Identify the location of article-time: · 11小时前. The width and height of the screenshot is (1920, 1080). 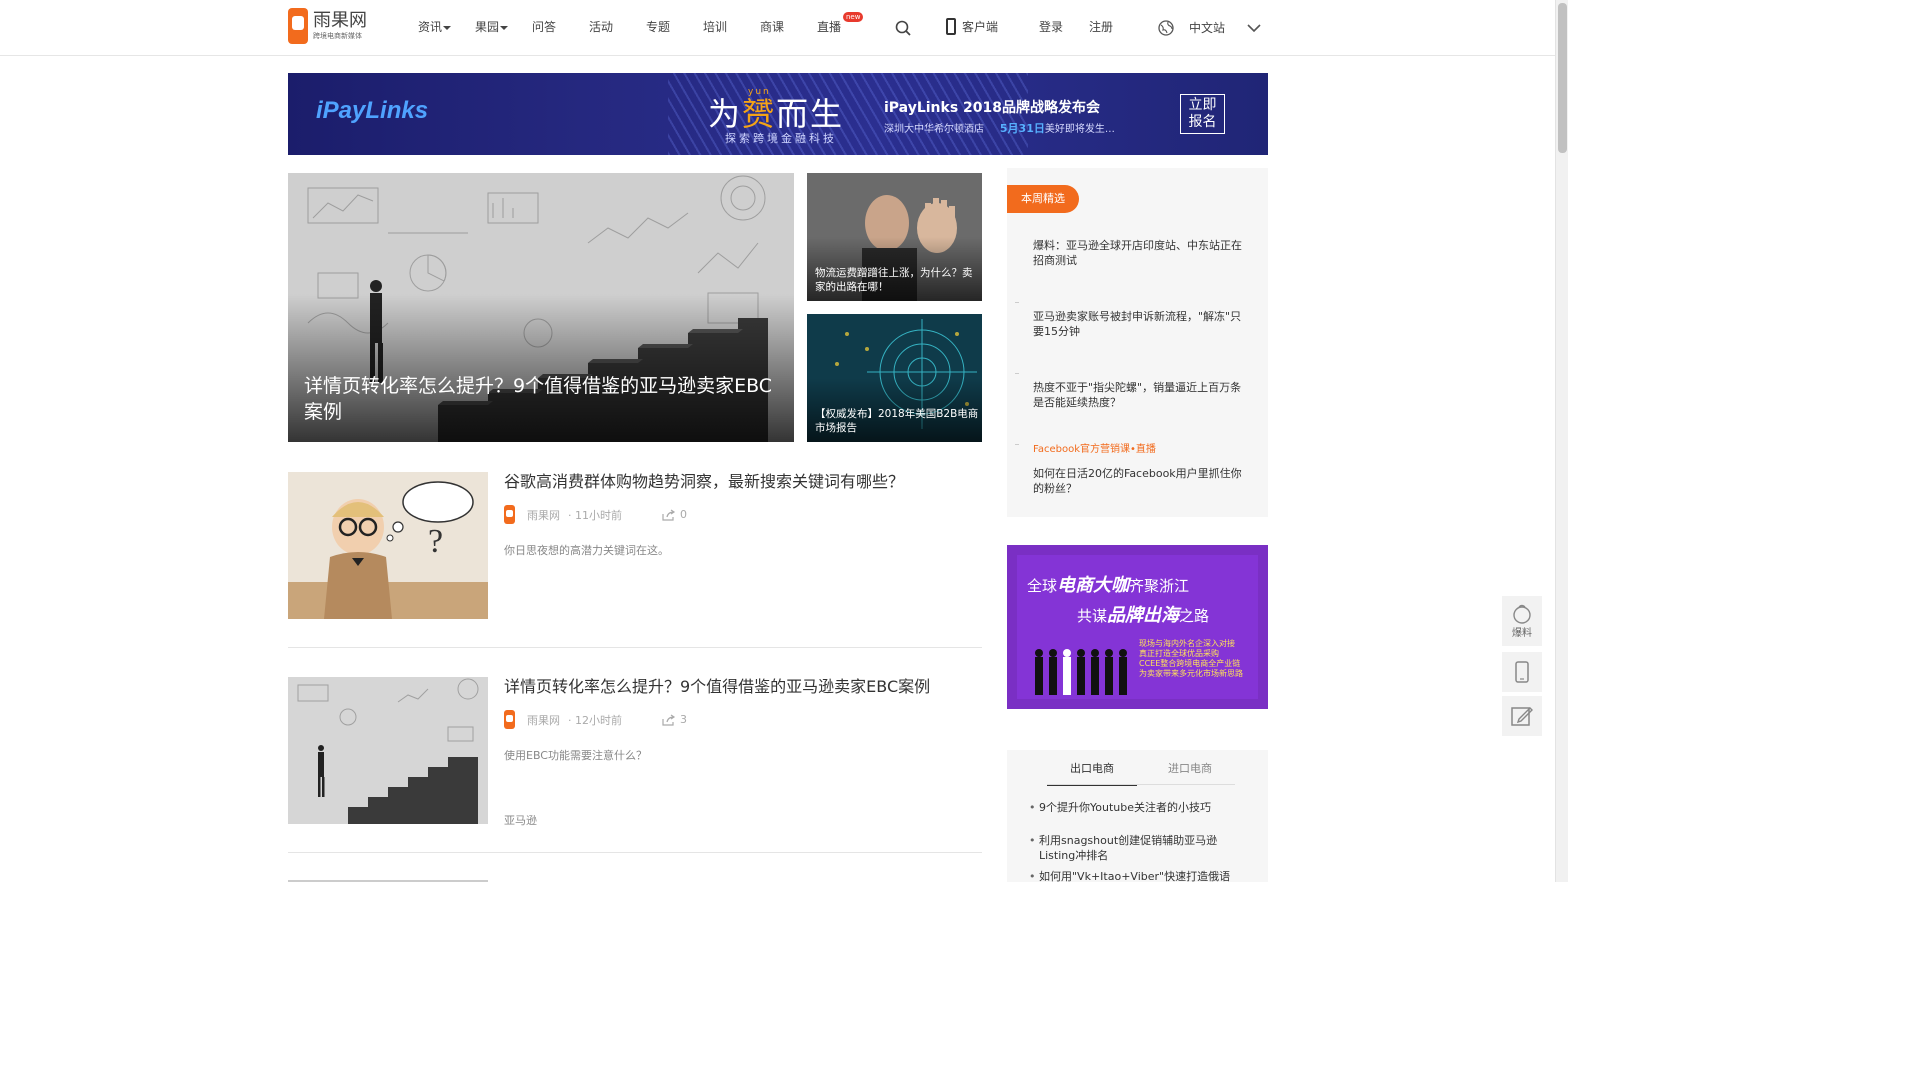
(595, 515).